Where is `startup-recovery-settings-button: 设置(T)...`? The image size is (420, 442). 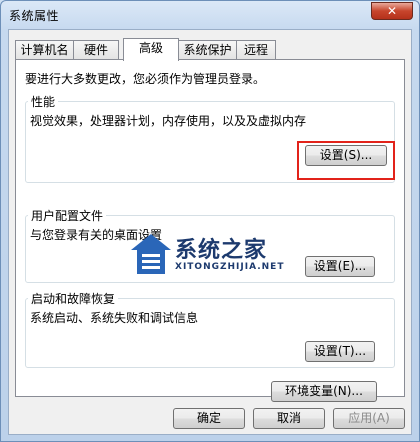 startup-recovery-settings-button: 设置(T)... is located at coordinates (340, 351).